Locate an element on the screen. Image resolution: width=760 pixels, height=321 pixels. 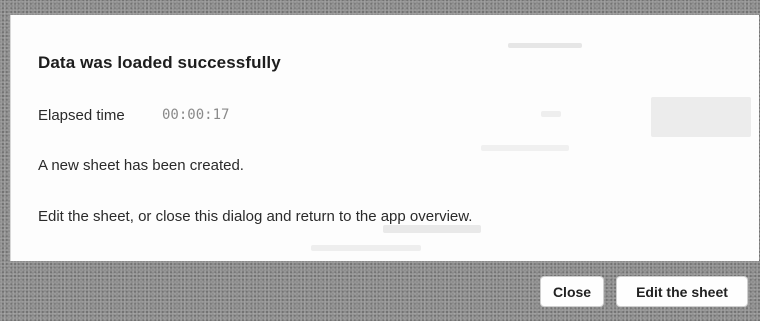
dialog-footer: Close Edit the sheet is located at coordinates (644, 291).